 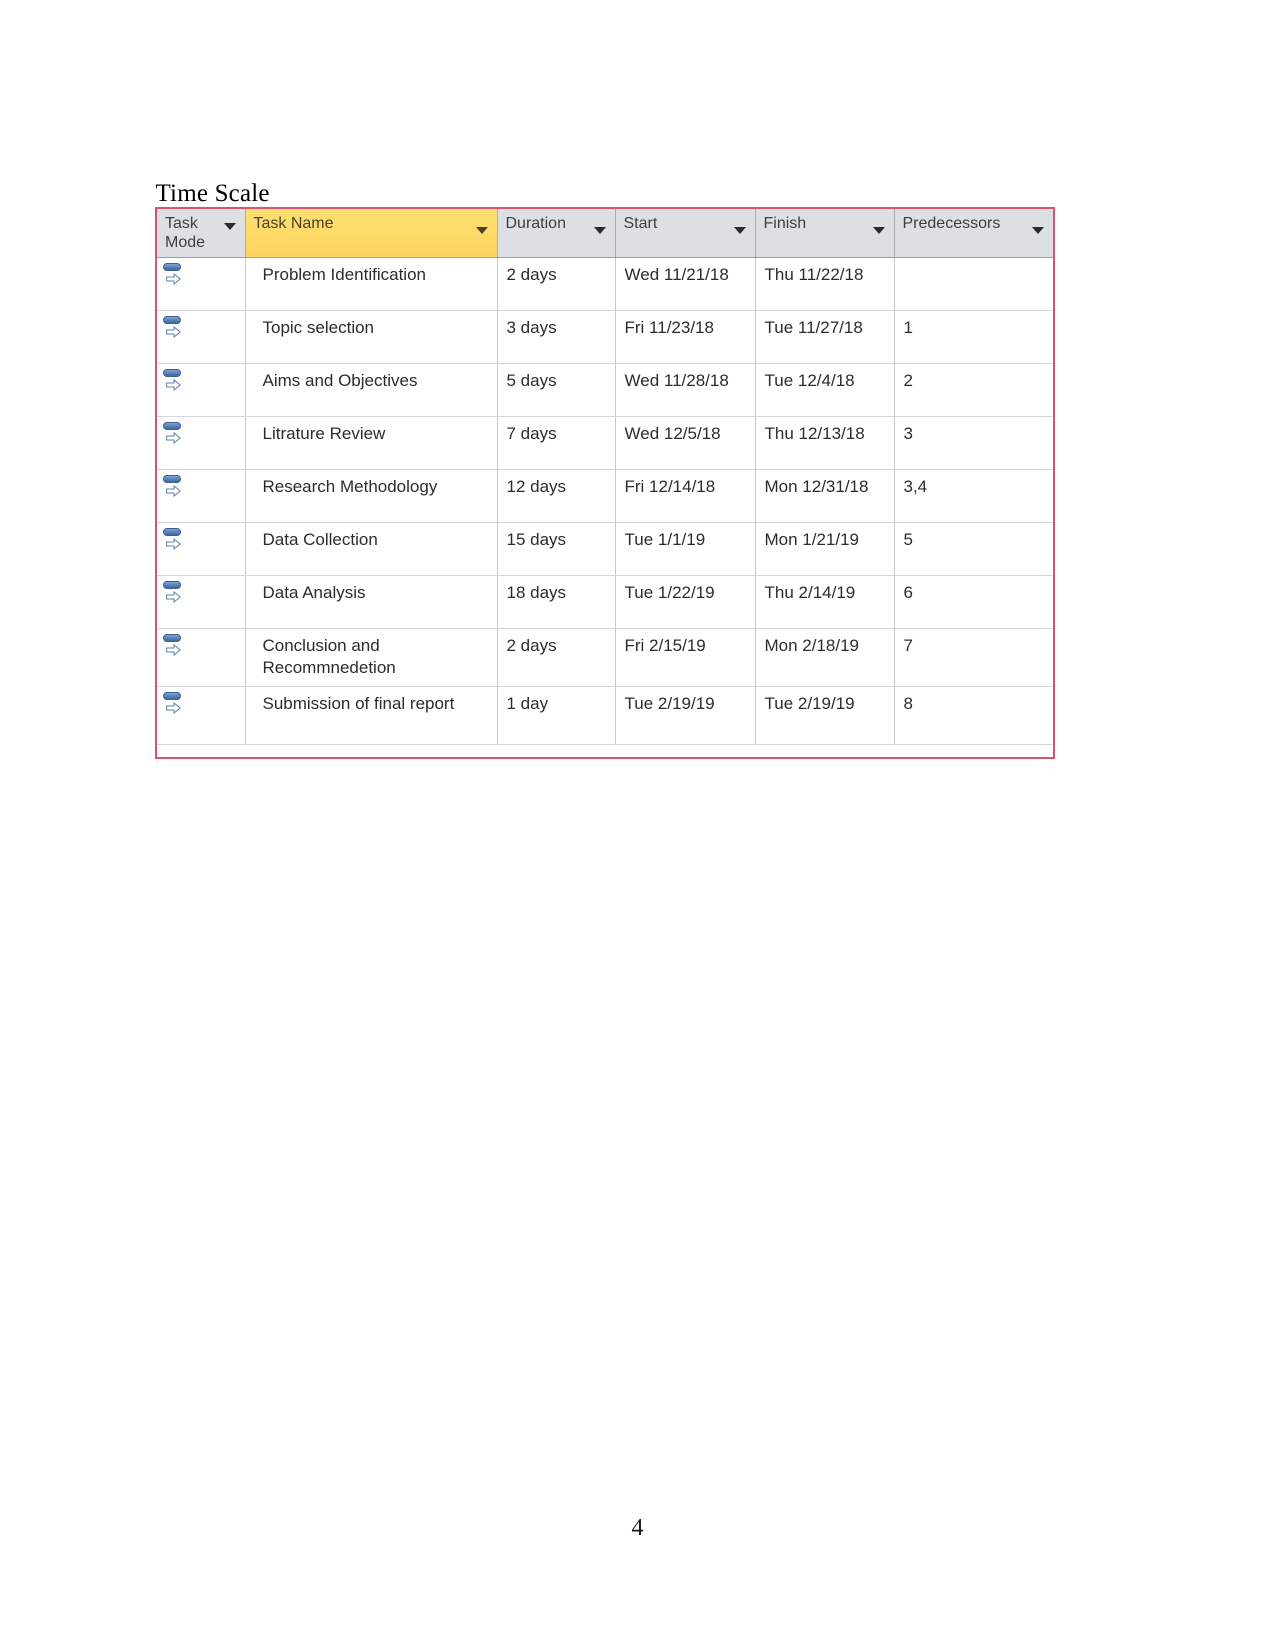 I want to click on cell-task-name: Litrature Review, so click(x=371, y=443).